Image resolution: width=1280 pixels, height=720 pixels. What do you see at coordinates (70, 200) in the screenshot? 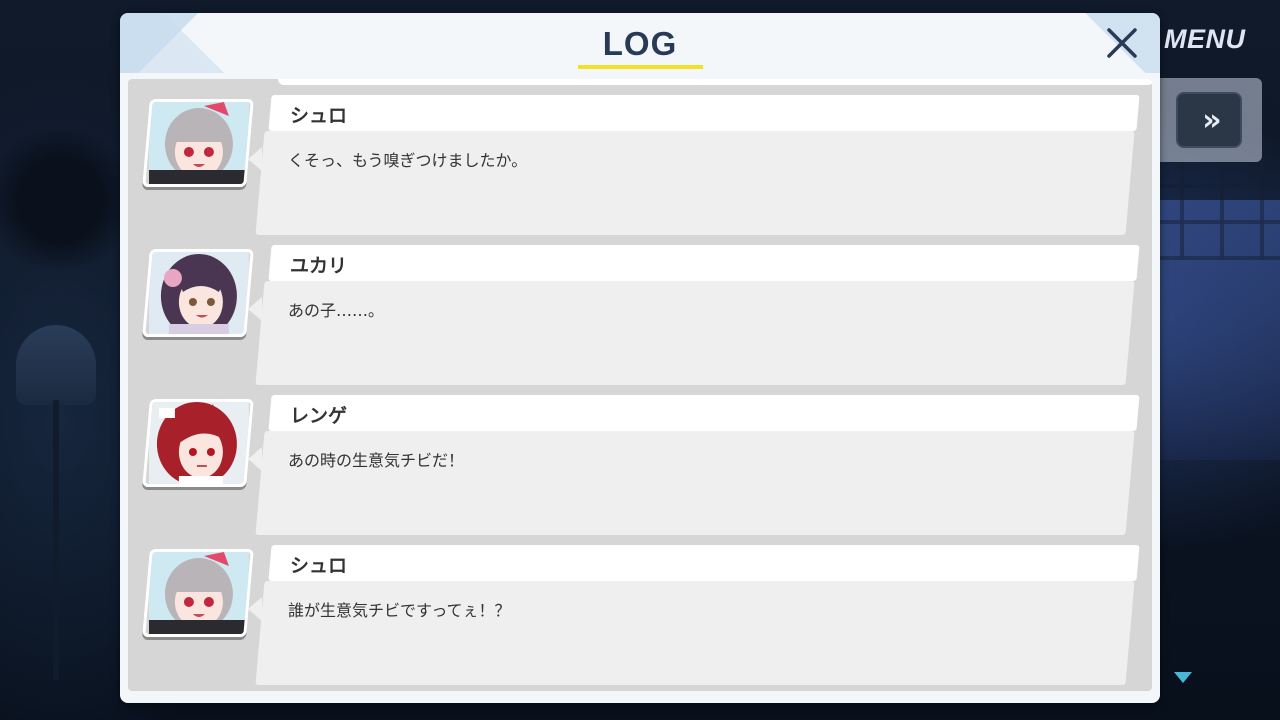
I see `background-tree` at bounding box center [70, 200].